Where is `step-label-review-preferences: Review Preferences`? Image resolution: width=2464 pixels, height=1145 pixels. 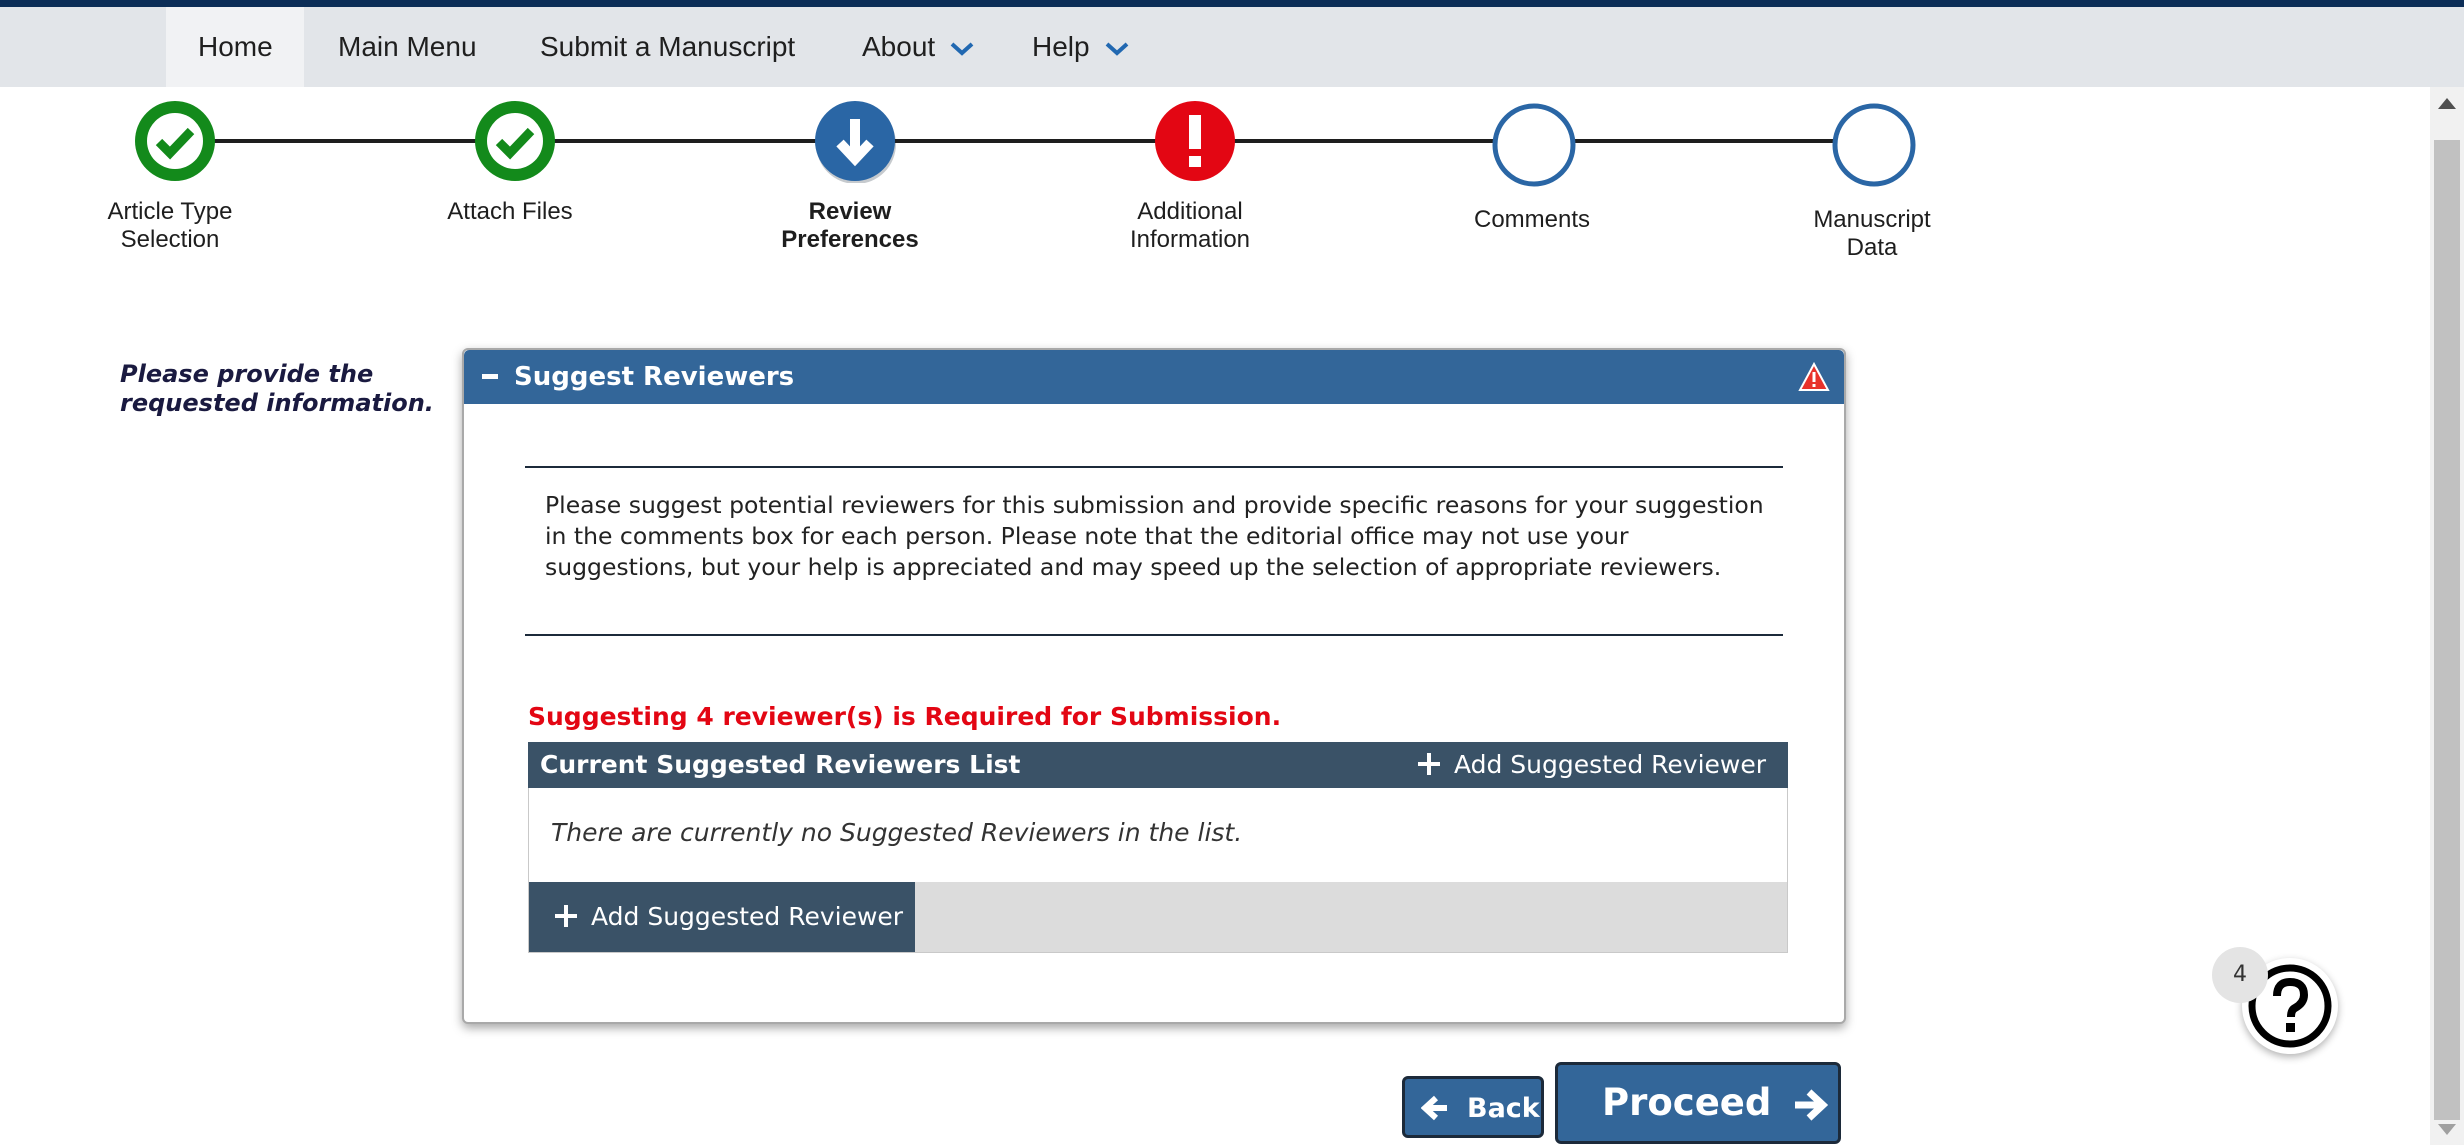
step-label-review-preferences: Review Preferences is located at coordinates (850, 225).